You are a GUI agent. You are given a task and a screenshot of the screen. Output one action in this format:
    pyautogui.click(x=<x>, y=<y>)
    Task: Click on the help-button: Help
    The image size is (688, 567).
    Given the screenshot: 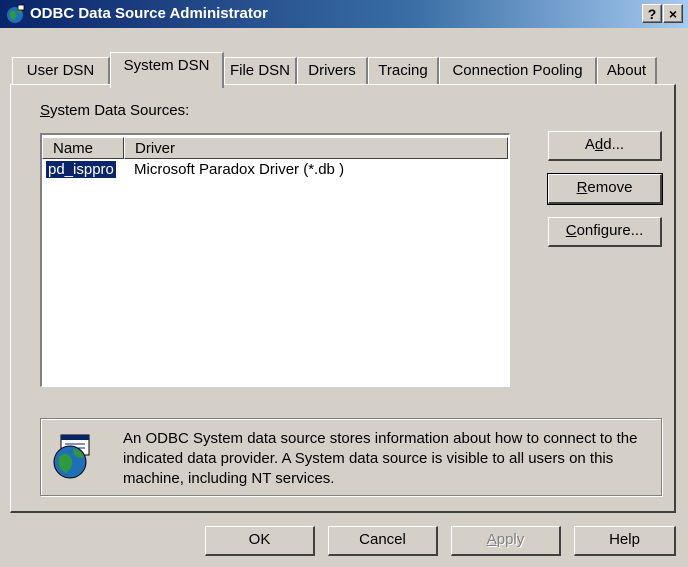 What is the action you would take?
    pyautogui.click(x=625, y=541)
    